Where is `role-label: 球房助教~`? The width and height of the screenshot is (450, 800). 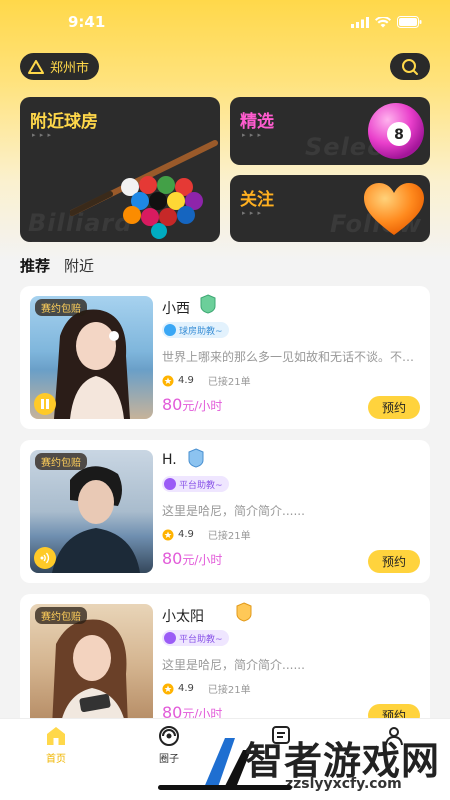
role-label: 球房助教~ is located at coordinates (201, 331).